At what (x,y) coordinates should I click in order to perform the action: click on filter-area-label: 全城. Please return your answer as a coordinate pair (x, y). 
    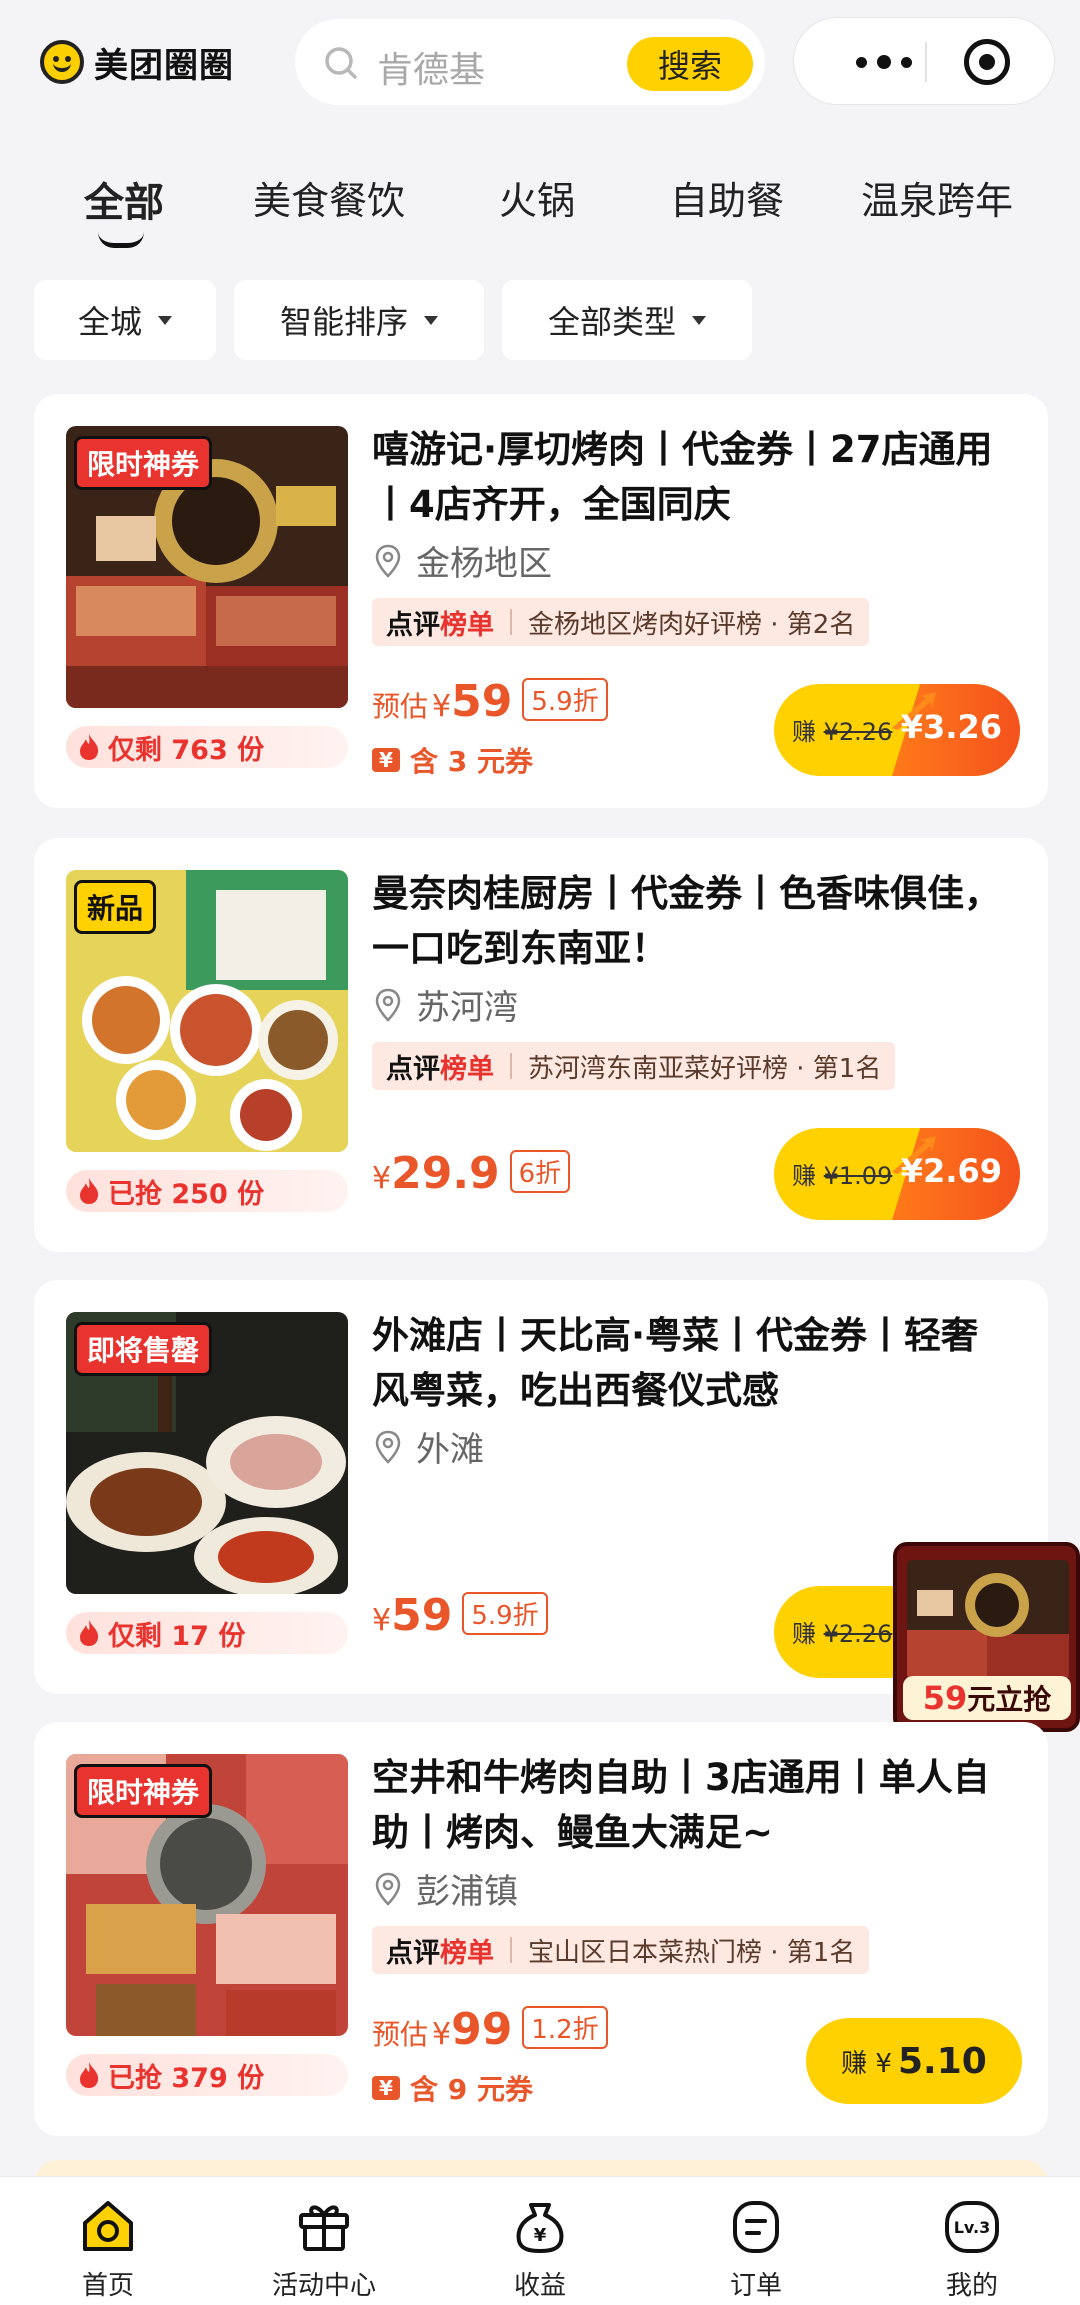
    Looking at the image, I should click on (109, 322).